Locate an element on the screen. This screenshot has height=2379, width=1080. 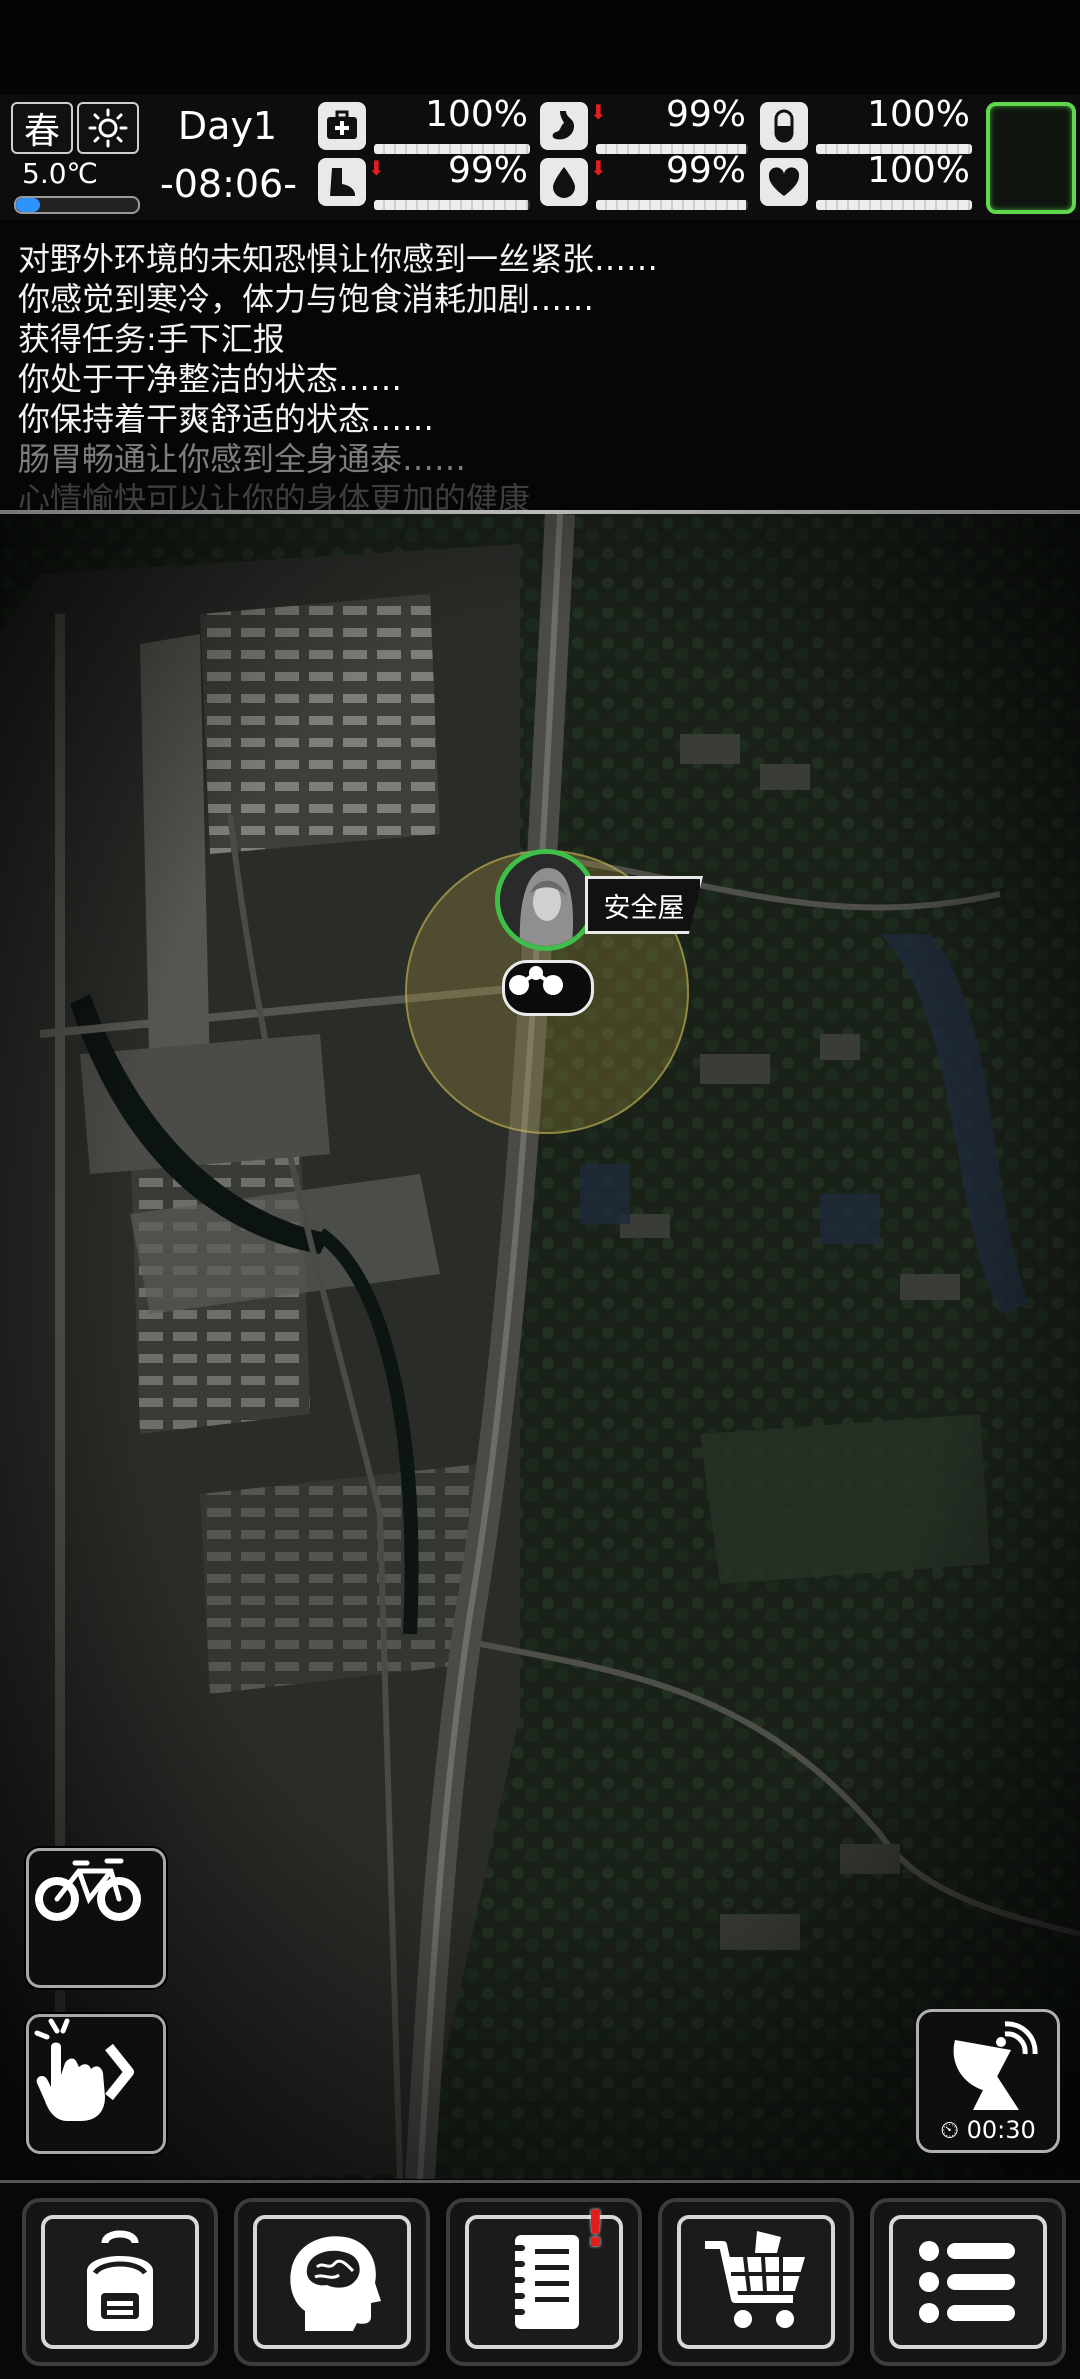
medkit-icon is located at coordinates (342, 126).